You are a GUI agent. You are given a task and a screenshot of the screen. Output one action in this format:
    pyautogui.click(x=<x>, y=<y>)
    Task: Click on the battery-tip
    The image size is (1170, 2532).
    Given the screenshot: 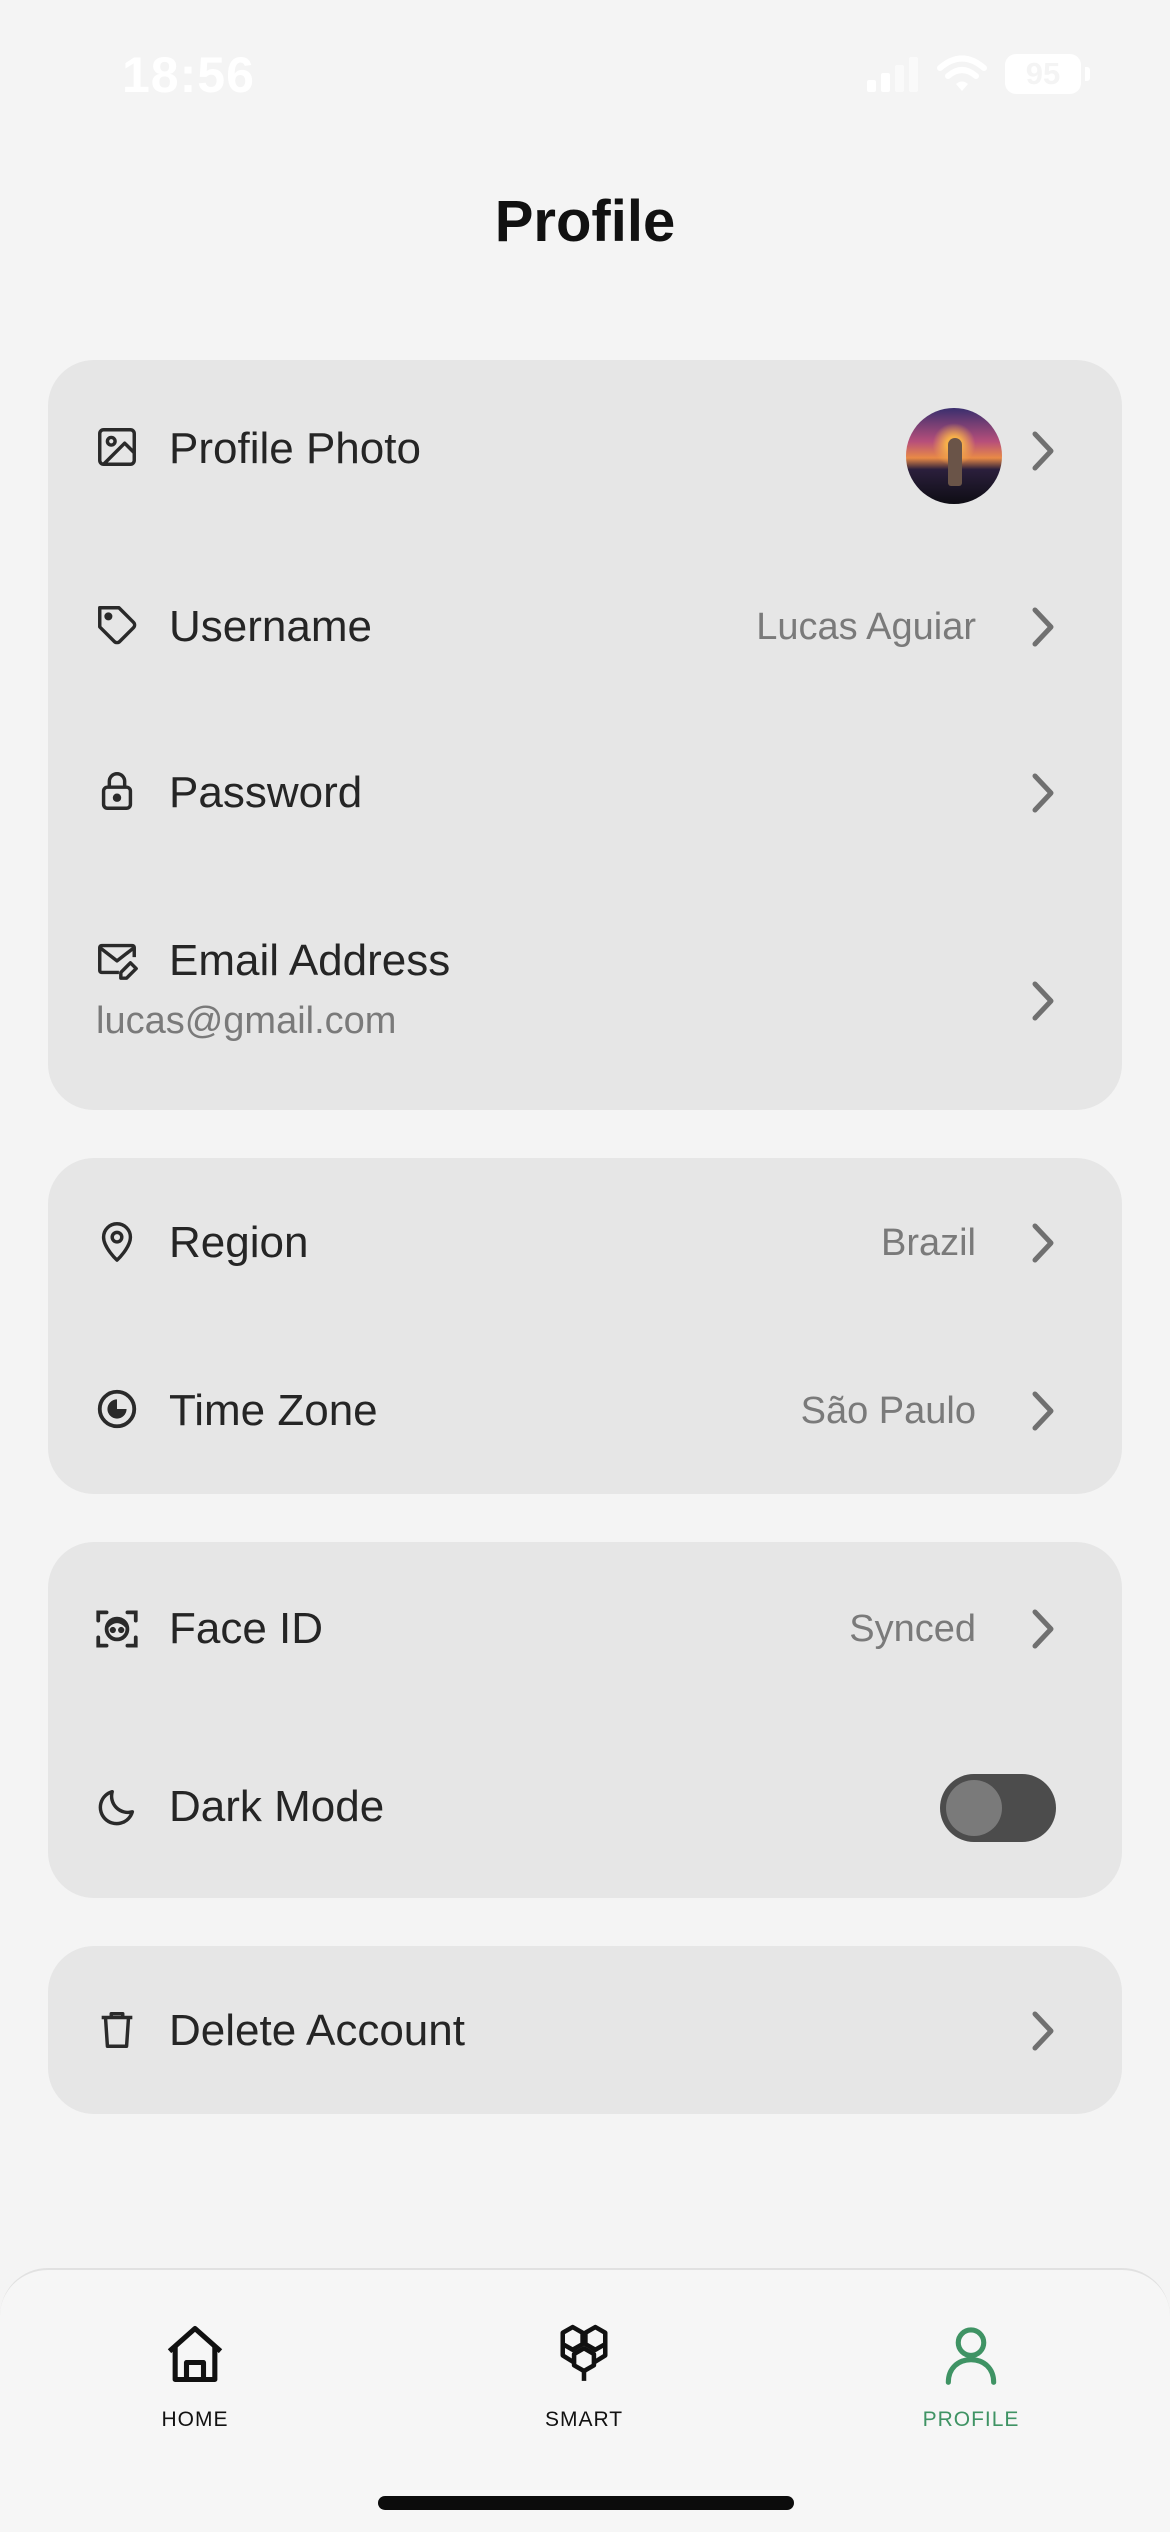 What is the action you would take?
    pyautogui.click(x=1087, y=74)
    